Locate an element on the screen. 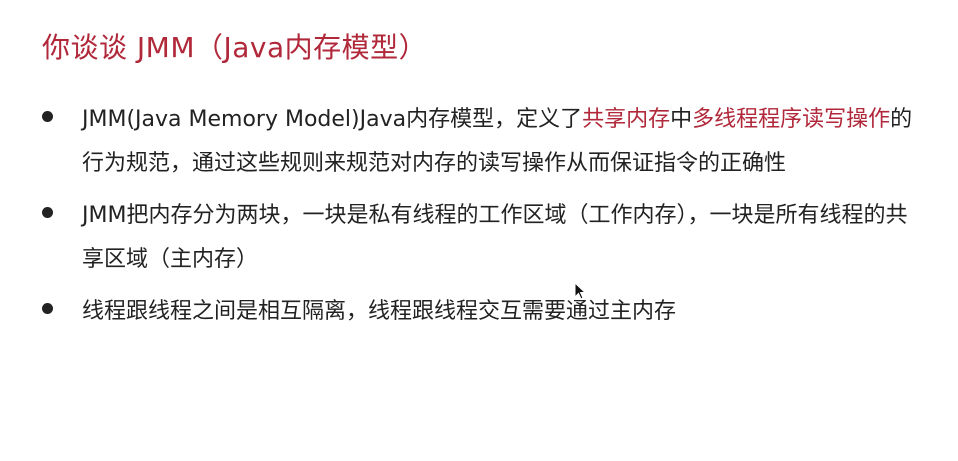 The width and height of the screenshot is (958, 461). bullet-item: 线程跟线程之间是相互隔离，线程跟线程交互需要通过主内存 is located at coordinates (480, 312).